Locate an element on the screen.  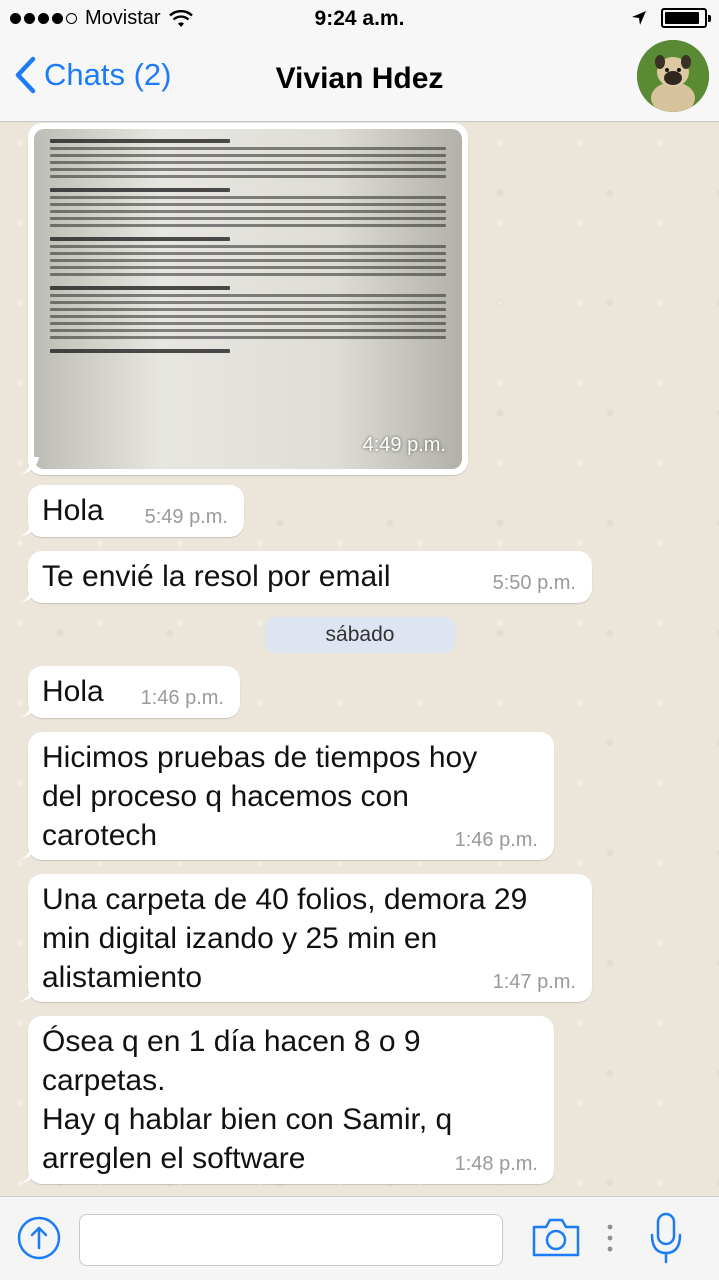
avatar is located at coordinates (673, 76).